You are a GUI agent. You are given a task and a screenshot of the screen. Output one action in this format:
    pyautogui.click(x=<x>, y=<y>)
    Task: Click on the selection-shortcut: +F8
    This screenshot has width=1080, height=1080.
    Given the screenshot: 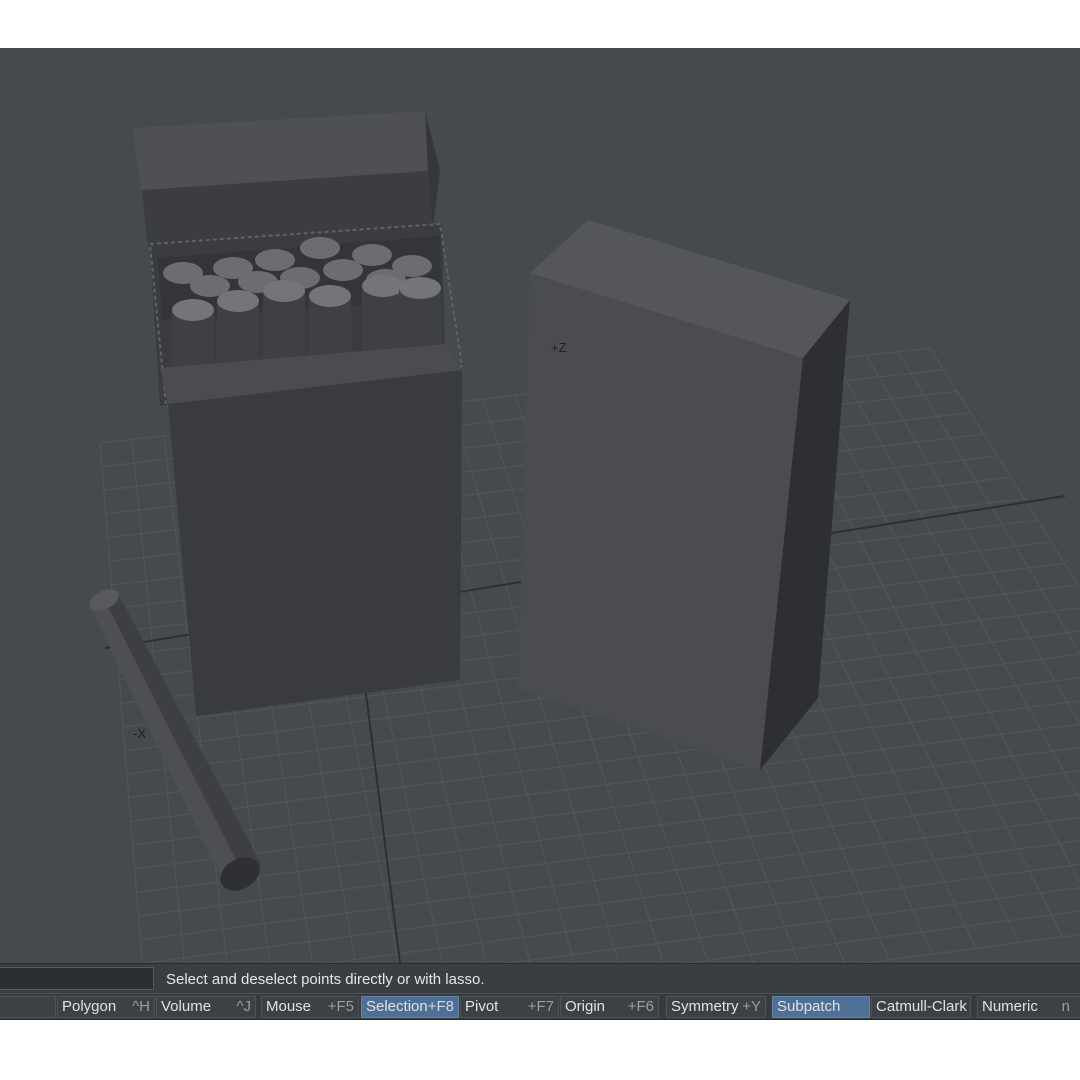 What is the action you would take?
    pyautogui.click(x=440, y=1006)
    